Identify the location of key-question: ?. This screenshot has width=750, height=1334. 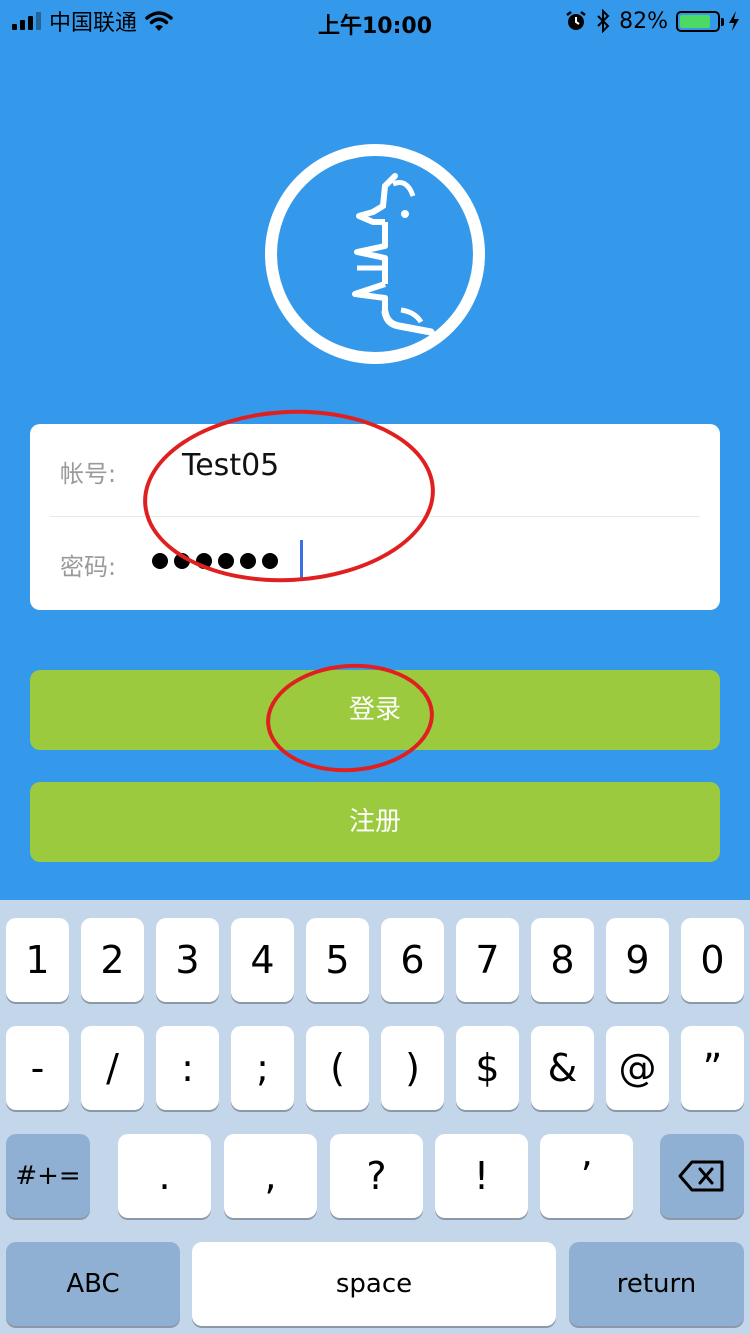
(376, 1176).